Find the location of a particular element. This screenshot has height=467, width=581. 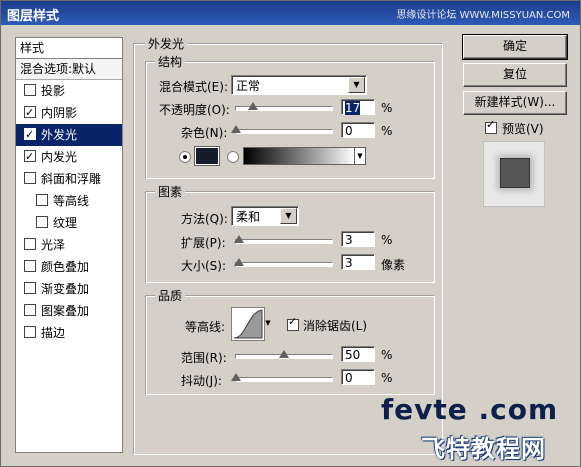

blend-mode-value: 正常 is located at coordinates (248, 86).